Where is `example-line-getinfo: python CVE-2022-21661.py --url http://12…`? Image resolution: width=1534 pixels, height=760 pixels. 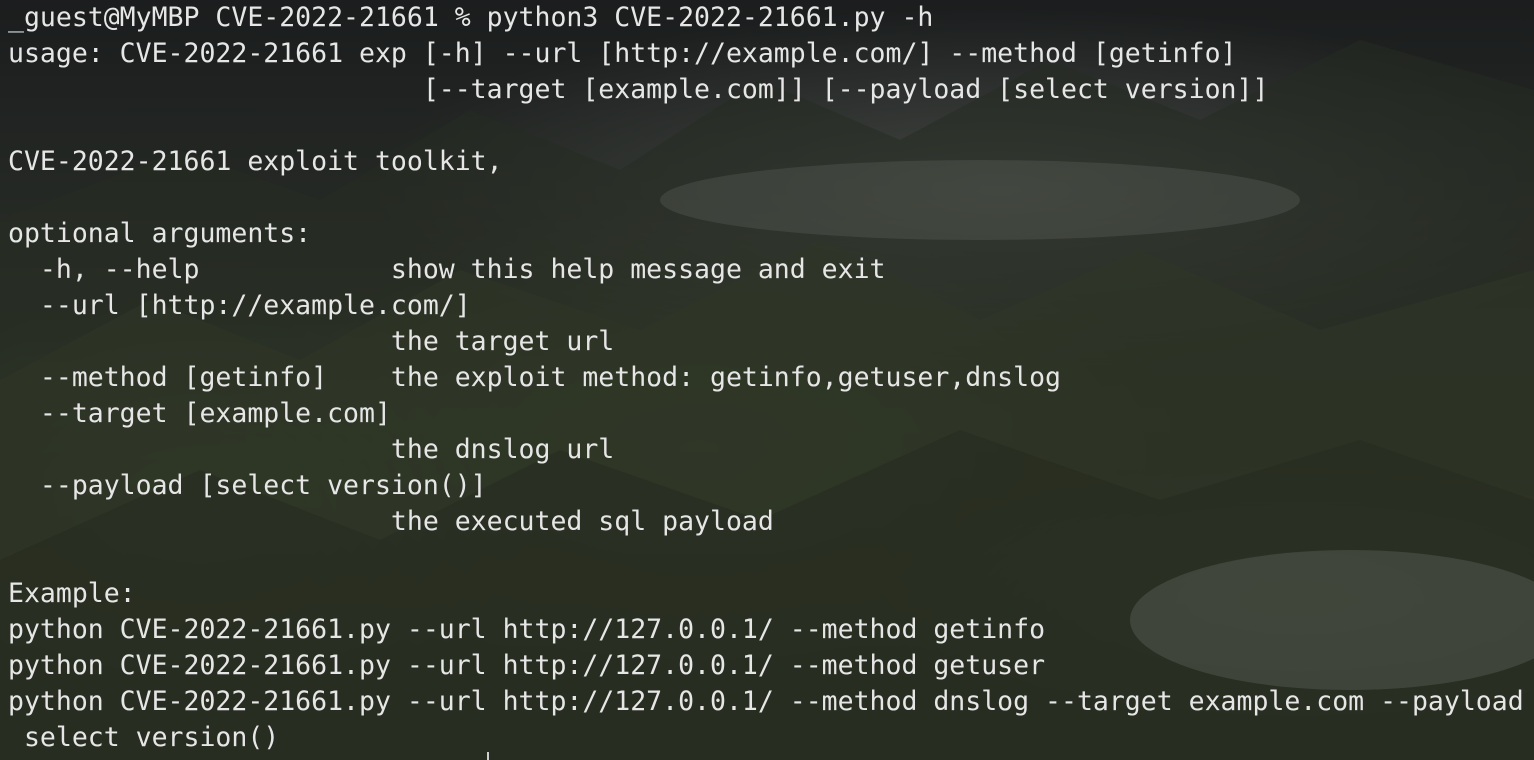 example-line-getinfo: python CVE-2022-21661.py --url http://12… is located at coordinates (527, 629).